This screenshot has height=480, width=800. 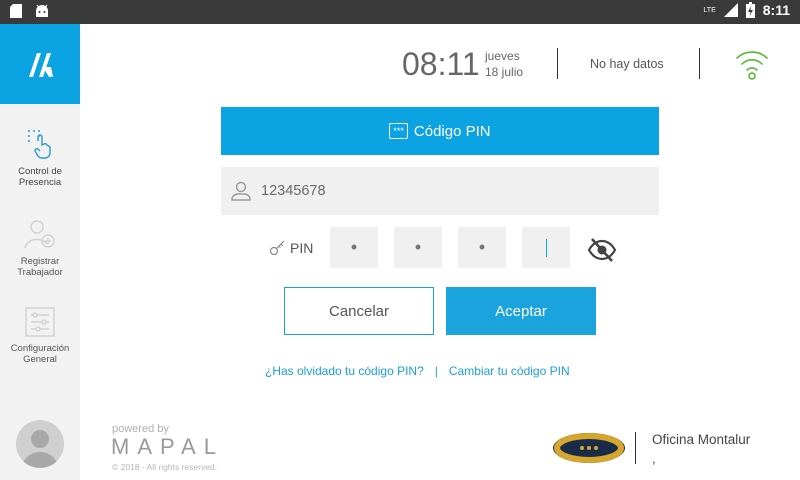 What do you see at coordinates (750, 10) in the screenshot?
I see `battery-charging-icon` at bounding box center [750, 10].